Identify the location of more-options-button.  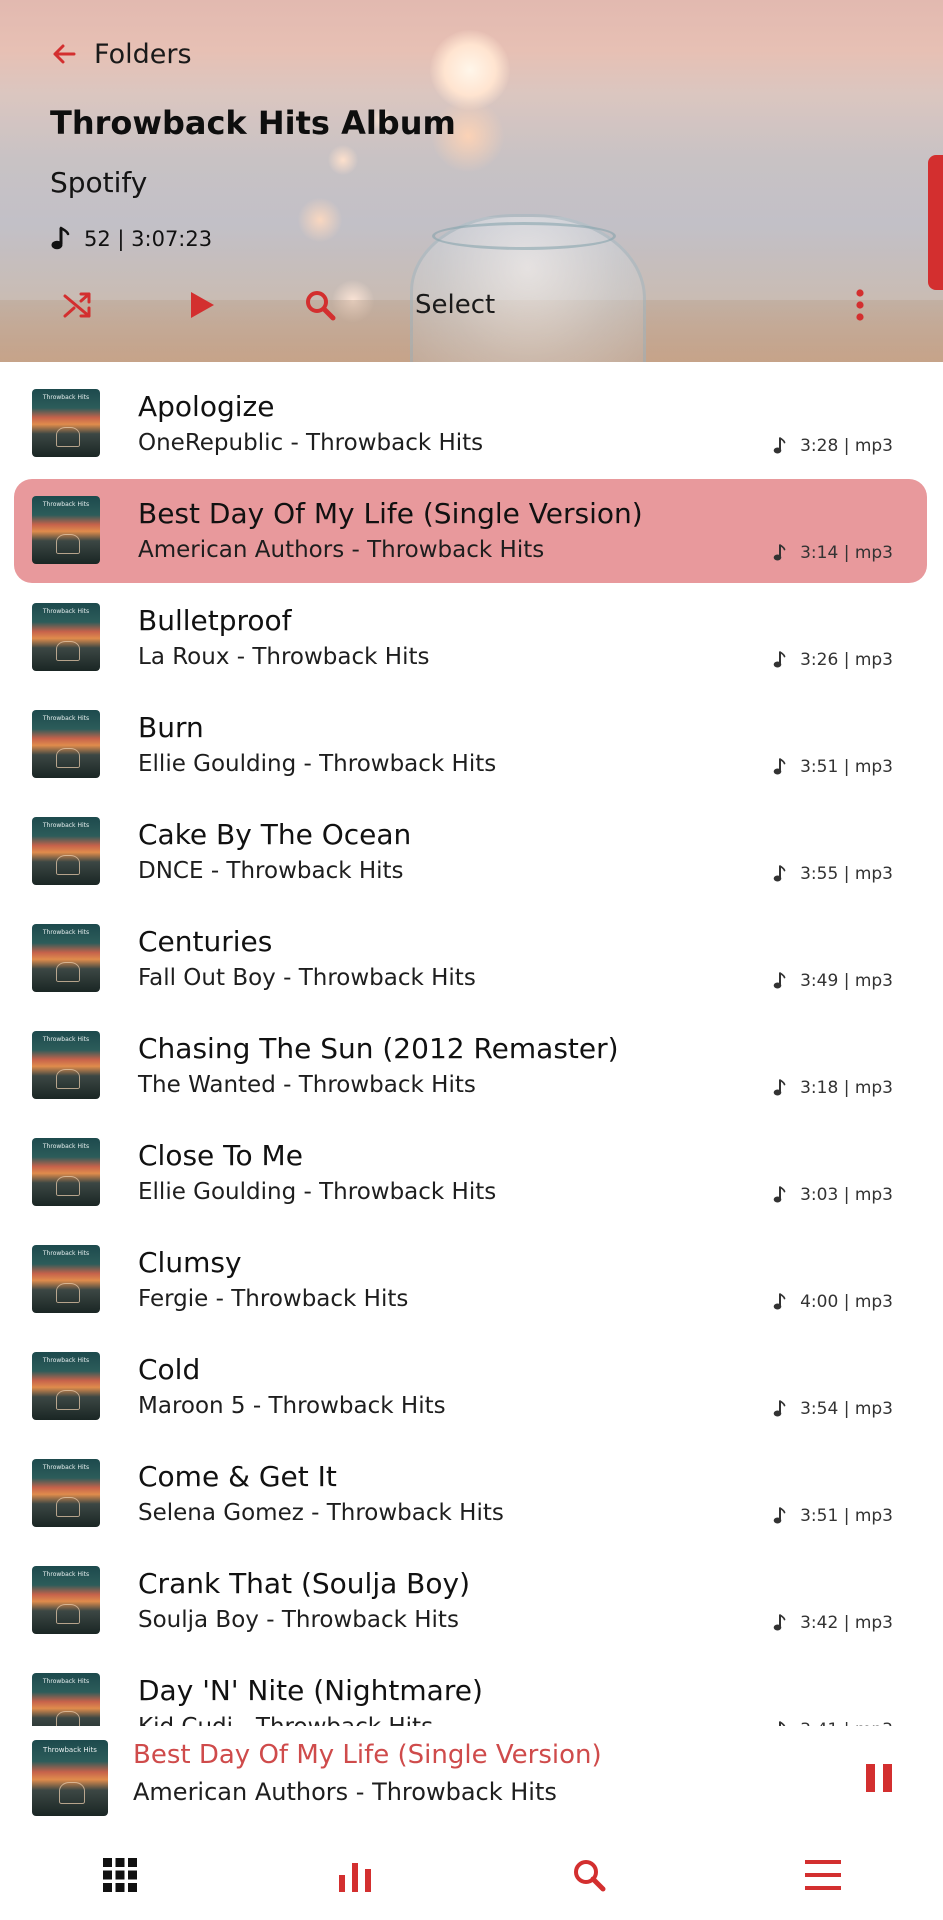
(860, 305).